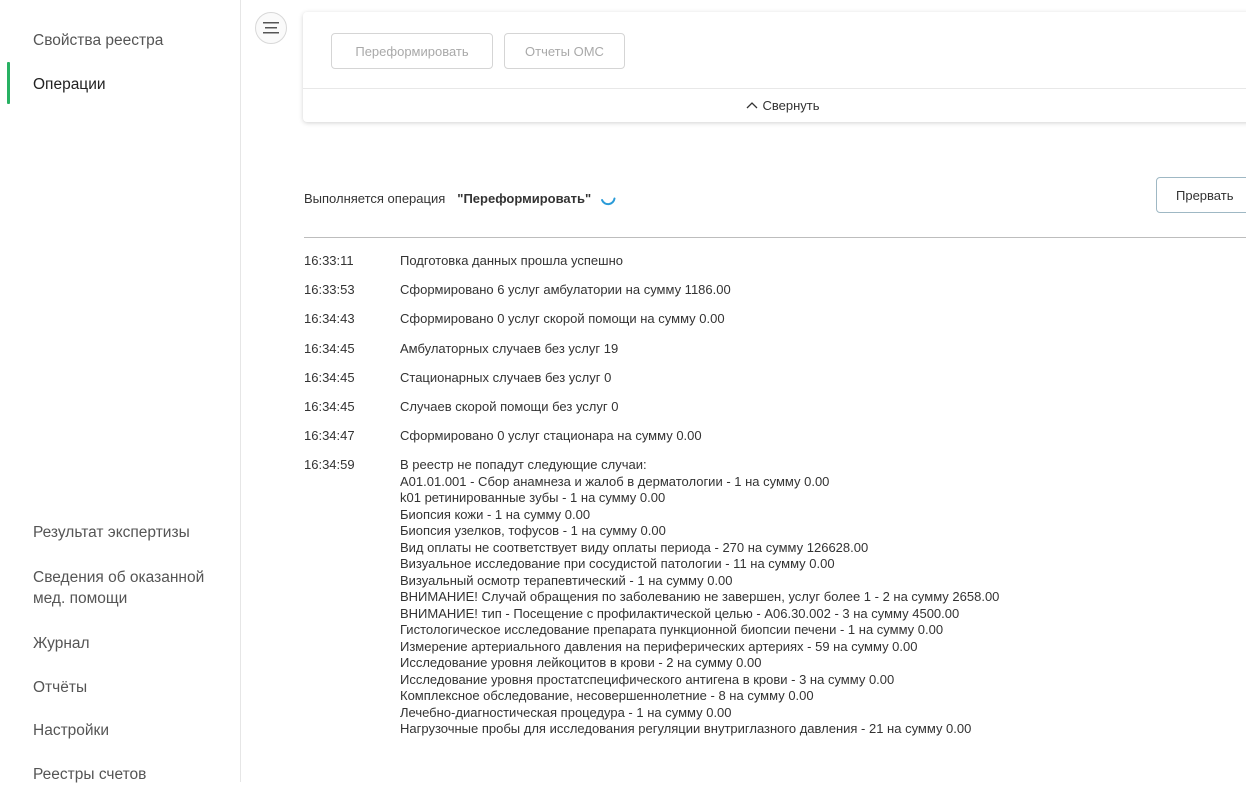 The width and height of the screenshot is (1246, 785). Describe the element at coordinates (8, 83) in the screenshot. I see `active-indicator` at that location.